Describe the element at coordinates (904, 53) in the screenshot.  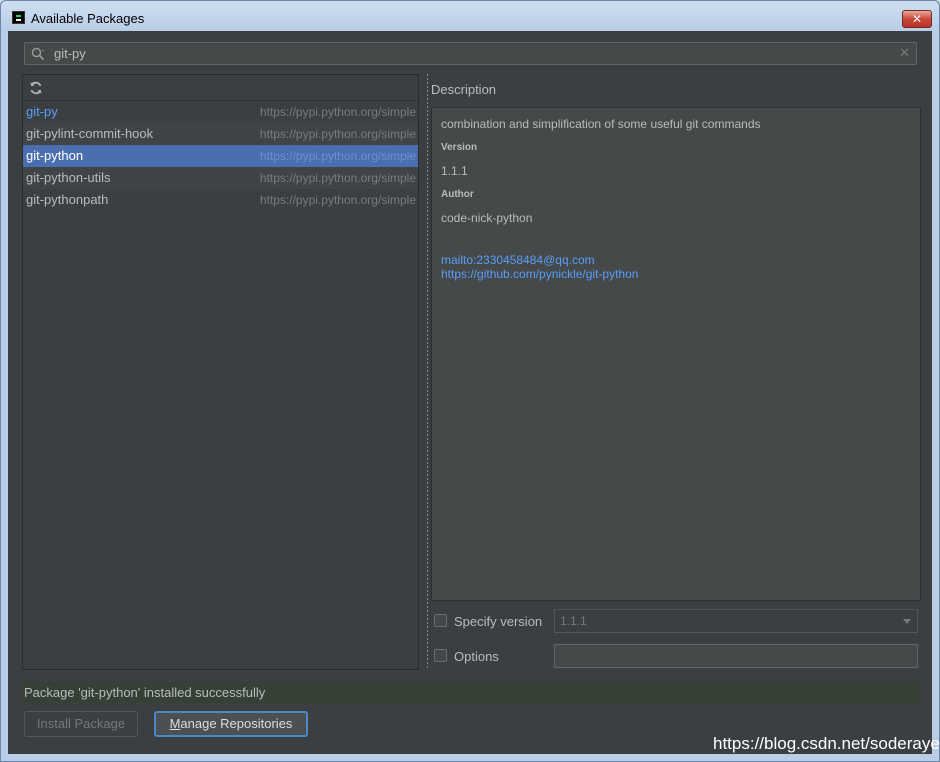
I see `clear-search-icon: ✕` at that location.